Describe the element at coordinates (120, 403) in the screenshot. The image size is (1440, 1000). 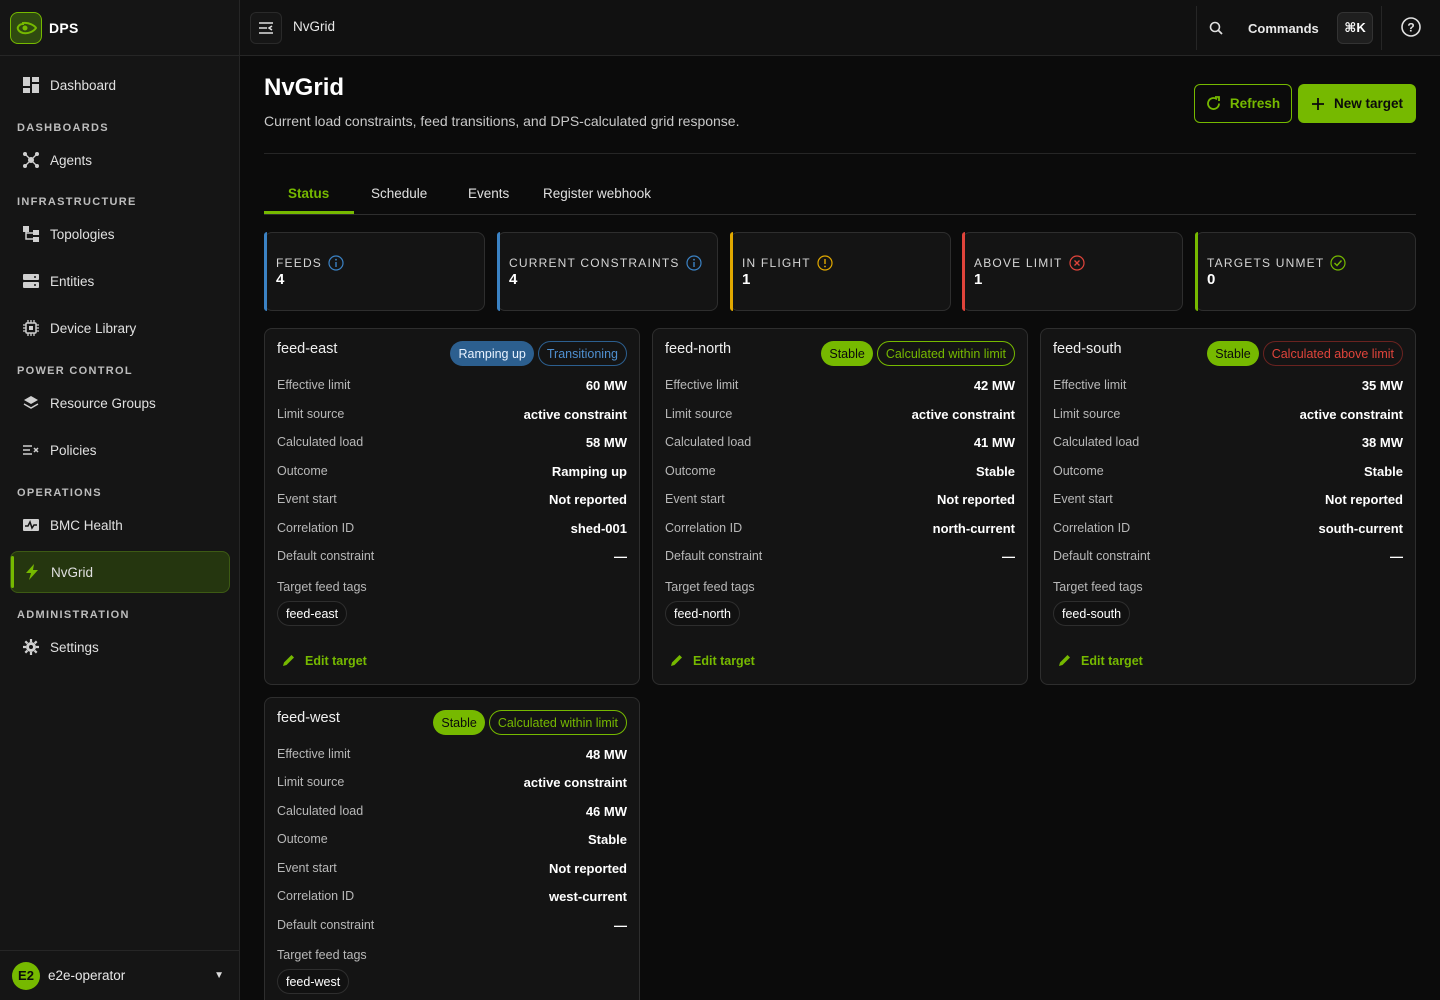
I see `sidebar-item-resource-groups: Resource Groups` at that location.